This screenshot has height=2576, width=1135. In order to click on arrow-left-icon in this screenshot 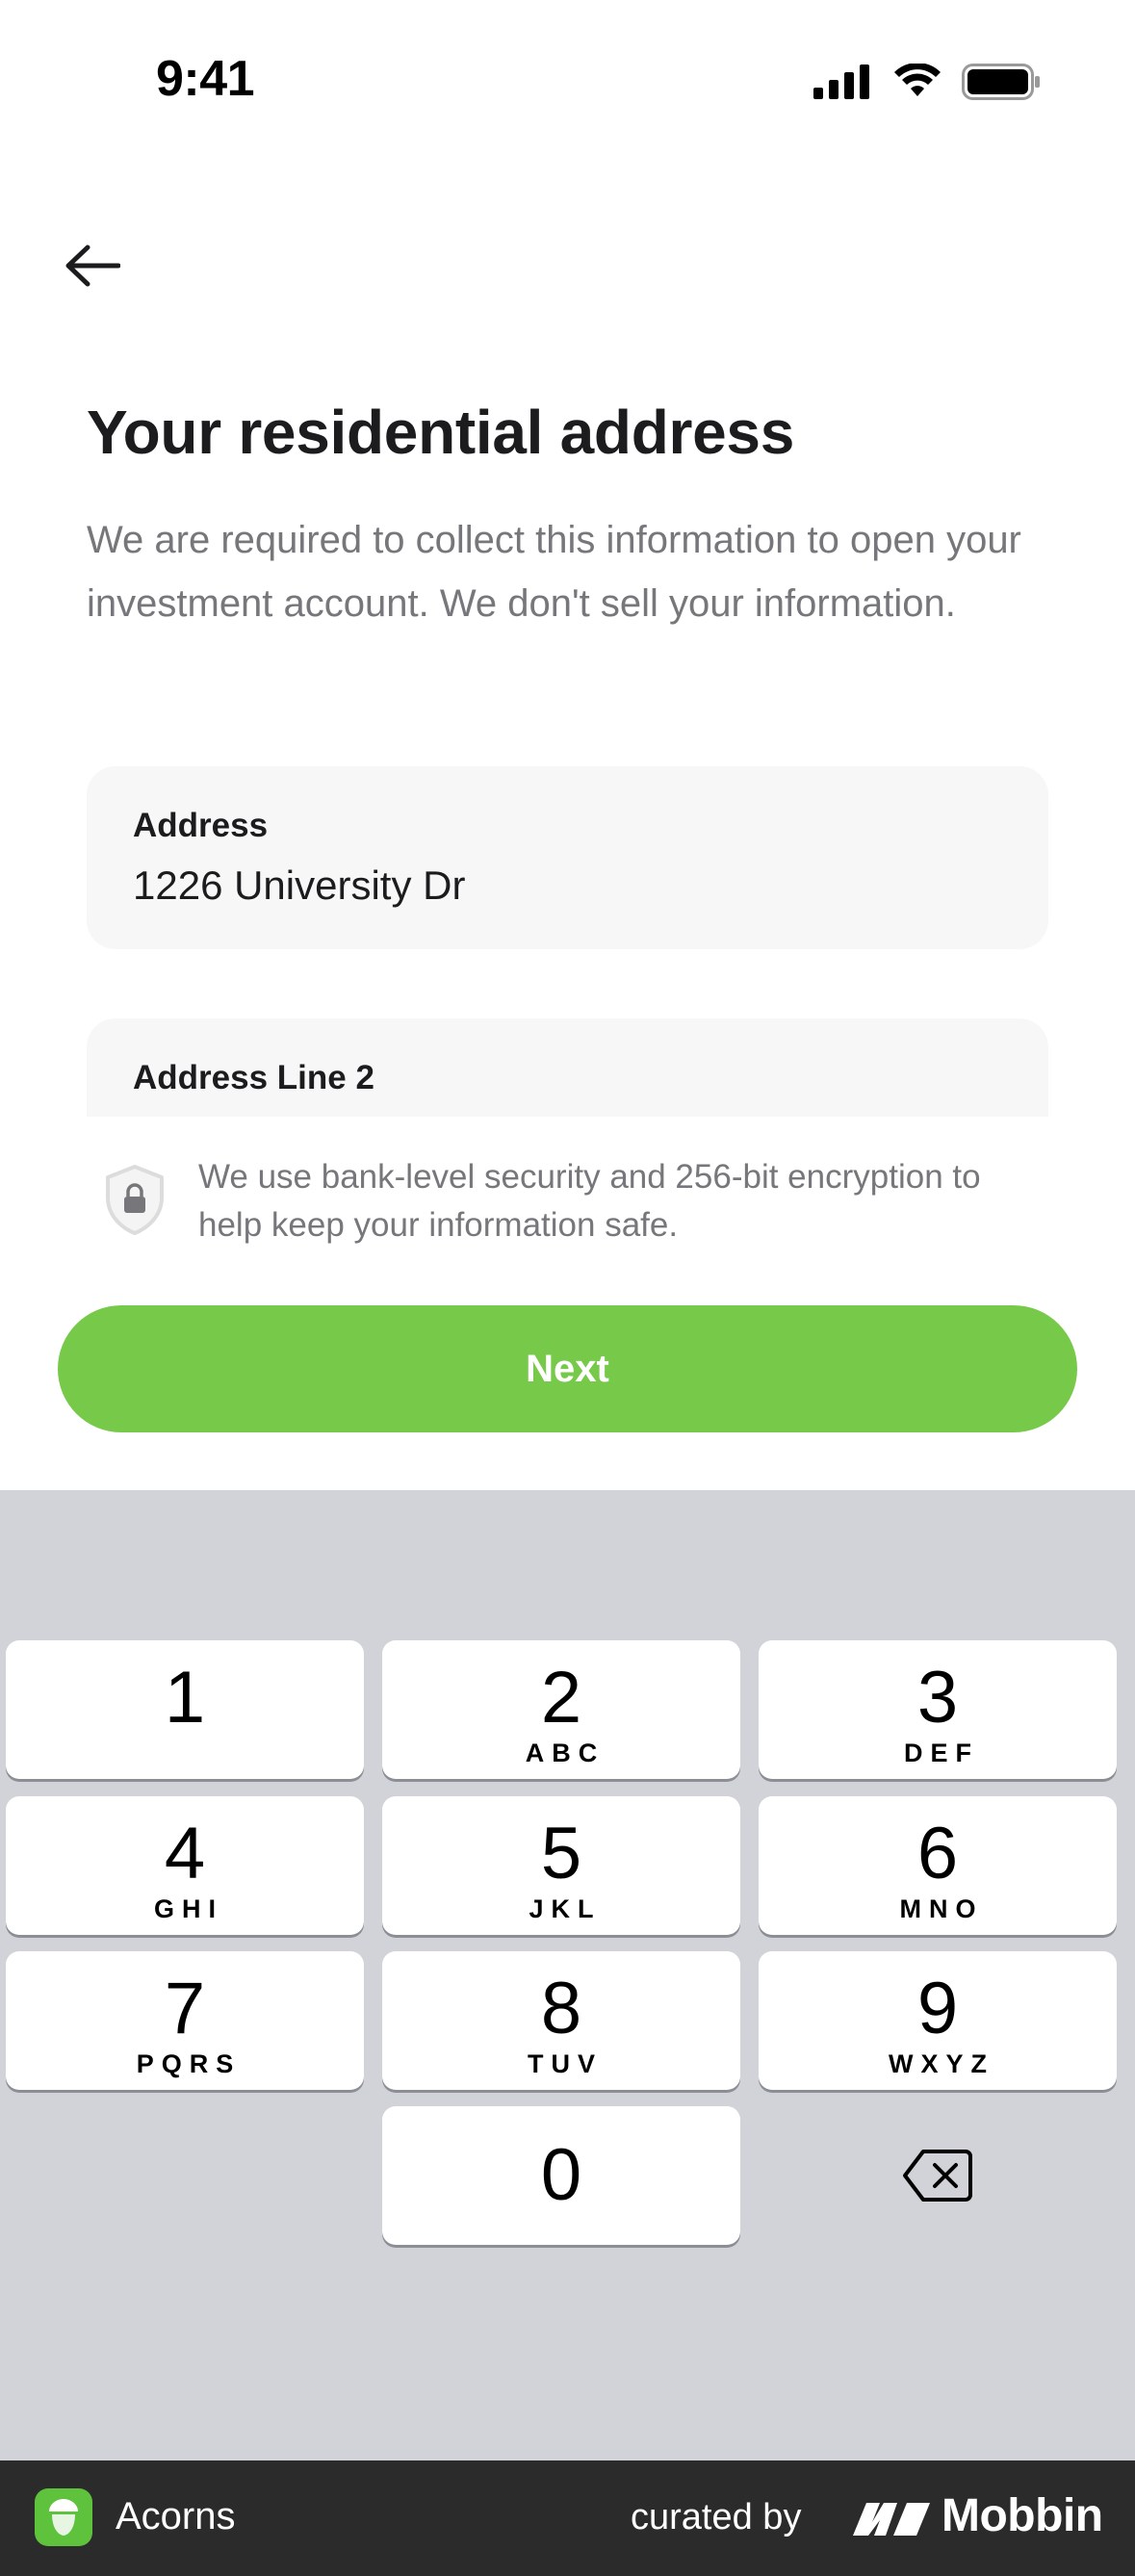, I will do `click(92, 266)`.